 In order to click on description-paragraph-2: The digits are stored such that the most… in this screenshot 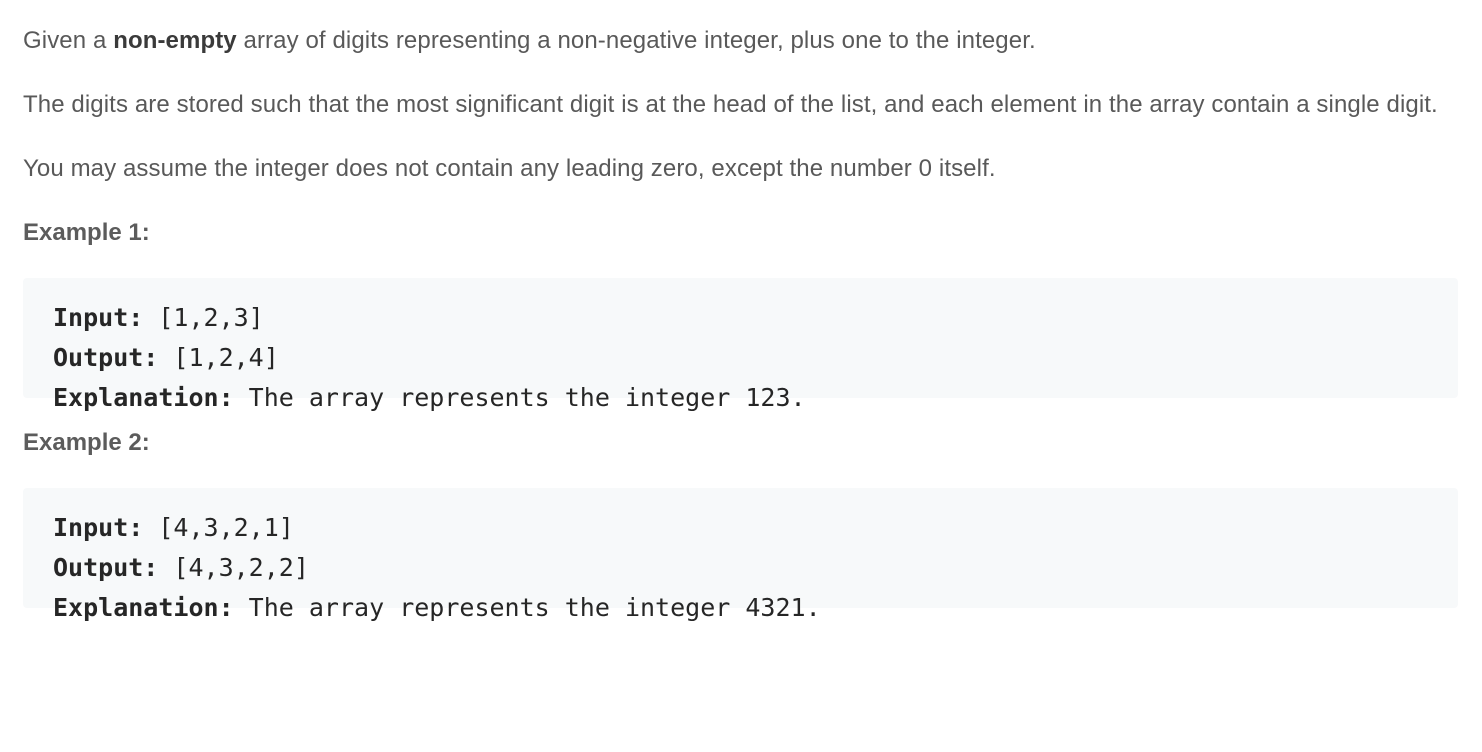, I will do `click(730, 104)`.